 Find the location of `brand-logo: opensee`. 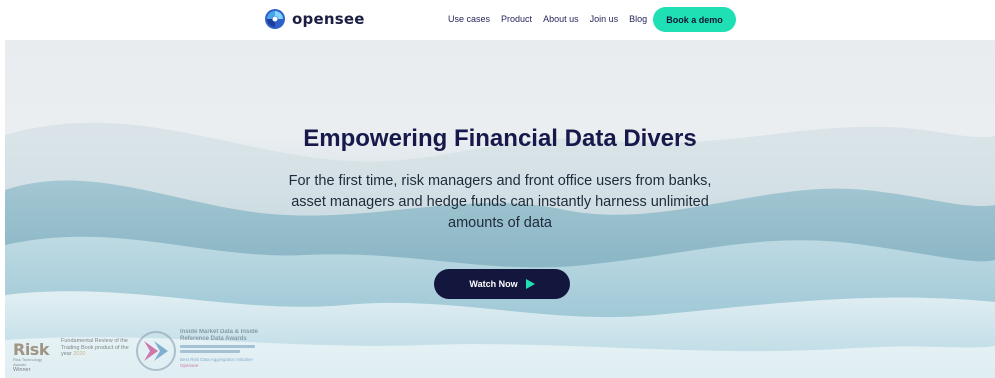

brand-logo: opensee is located at coordinates (314, 19).